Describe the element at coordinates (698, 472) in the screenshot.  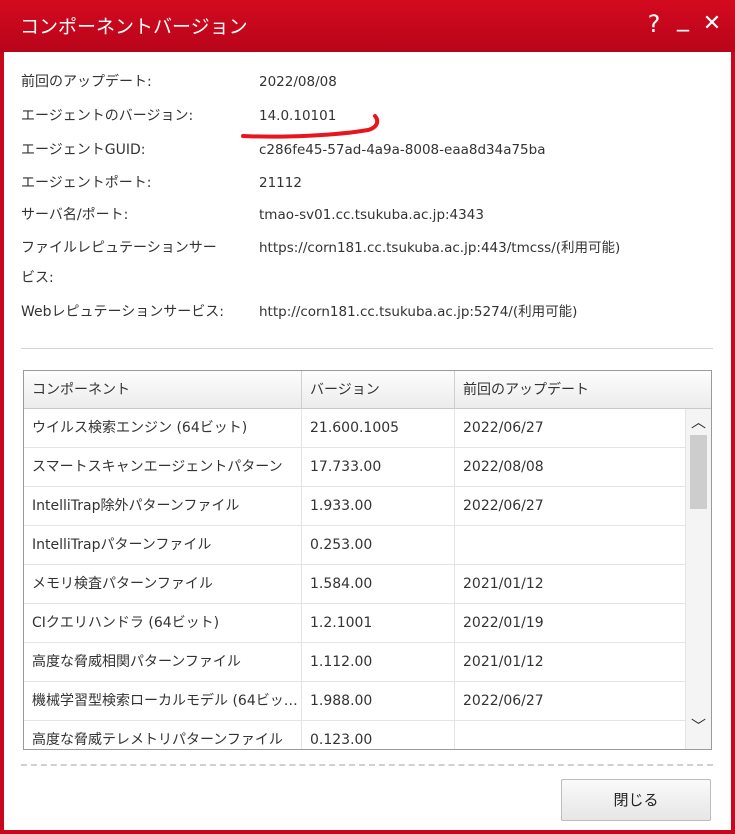
I see `scrollbar-thumb` at that location.